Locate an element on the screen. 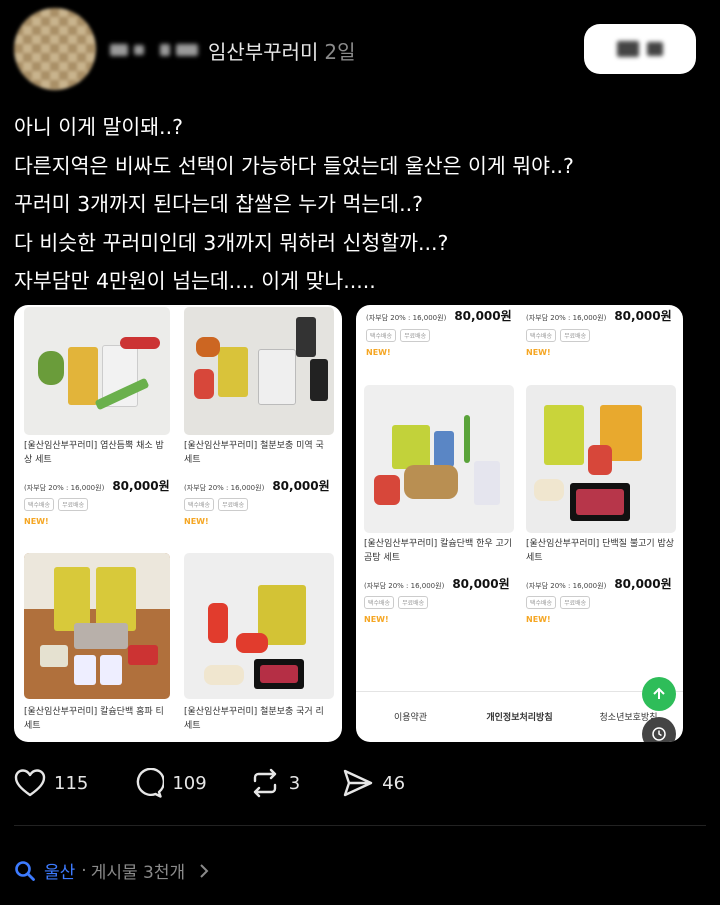  topic-name: 울산 is located at coordinates (60, 873).